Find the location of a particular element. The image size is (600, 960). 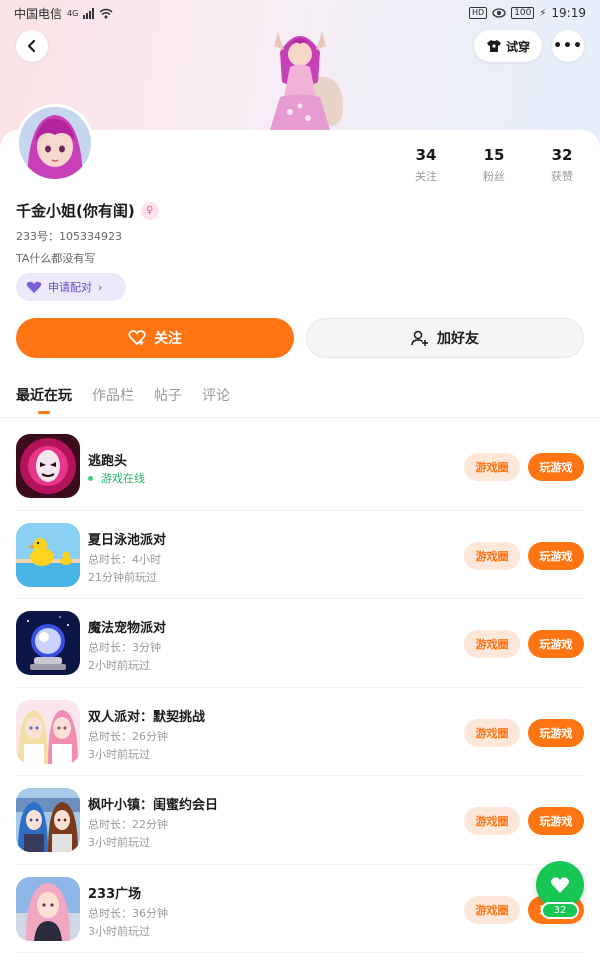

add-friend-button: 加好友 is located at coordinates (445, 338).